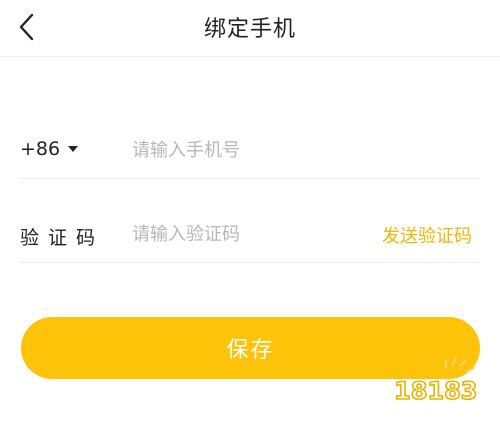 The image size is (500, 423). Describe the element at coordinates (40, 149) in the screenshot. I see `country-code-label: +86` at that location.